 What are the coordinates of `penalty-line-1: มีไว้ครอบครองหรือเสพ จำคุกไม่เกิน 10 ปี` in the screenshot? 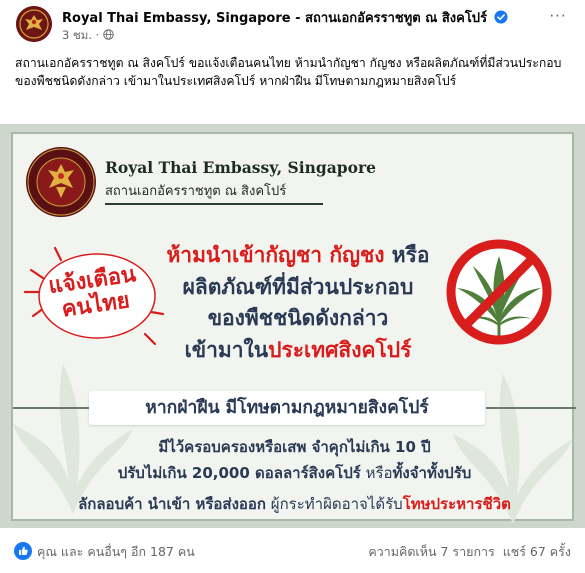 It's located at (294, 447).